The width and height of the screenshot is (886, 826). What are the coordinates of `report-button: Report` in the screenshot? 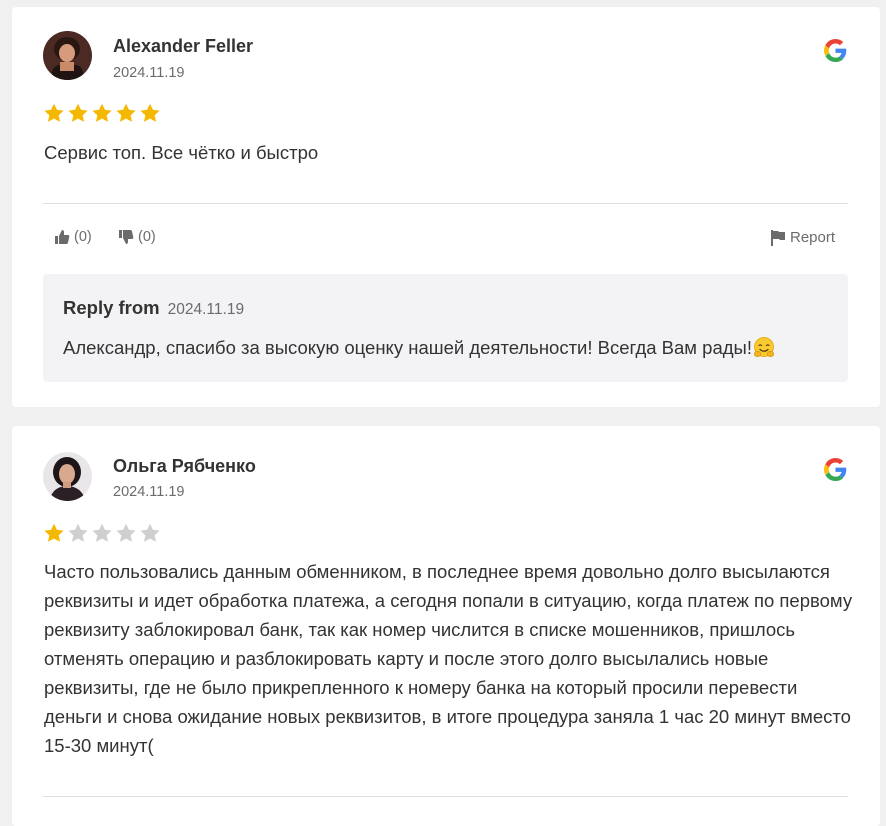 It's located at (803, 237).